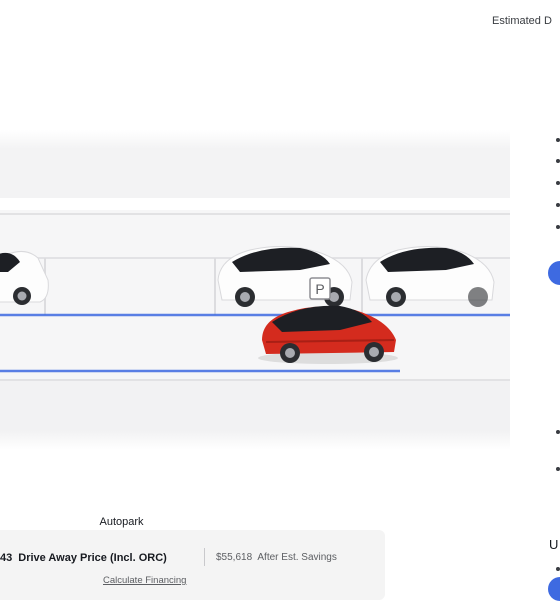 This screenshot has width=560, height=601. Describe the element at coordinates (522, 21) in the screenshot. I see `estimated-delivery-label: Estimated D` at that location.